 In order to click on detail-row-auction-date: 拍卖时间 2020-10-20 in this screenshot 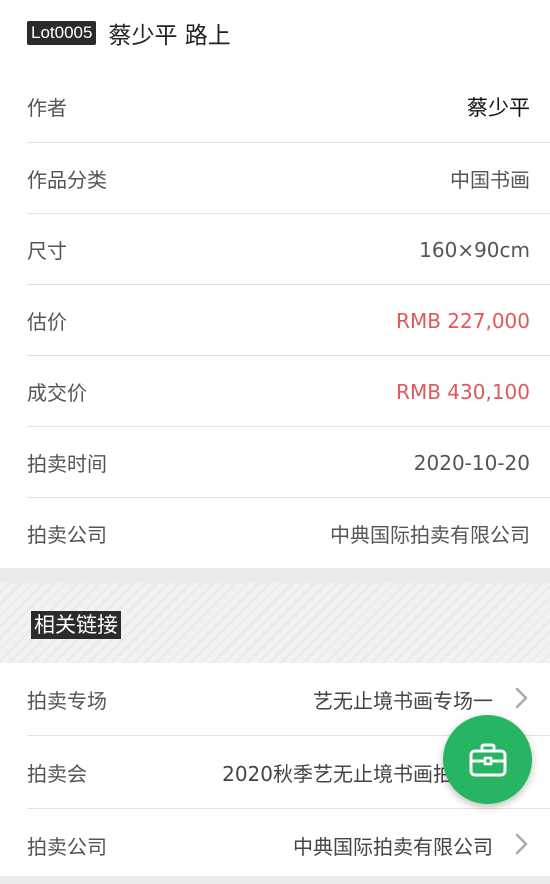, I will do `click(275, 462)`.